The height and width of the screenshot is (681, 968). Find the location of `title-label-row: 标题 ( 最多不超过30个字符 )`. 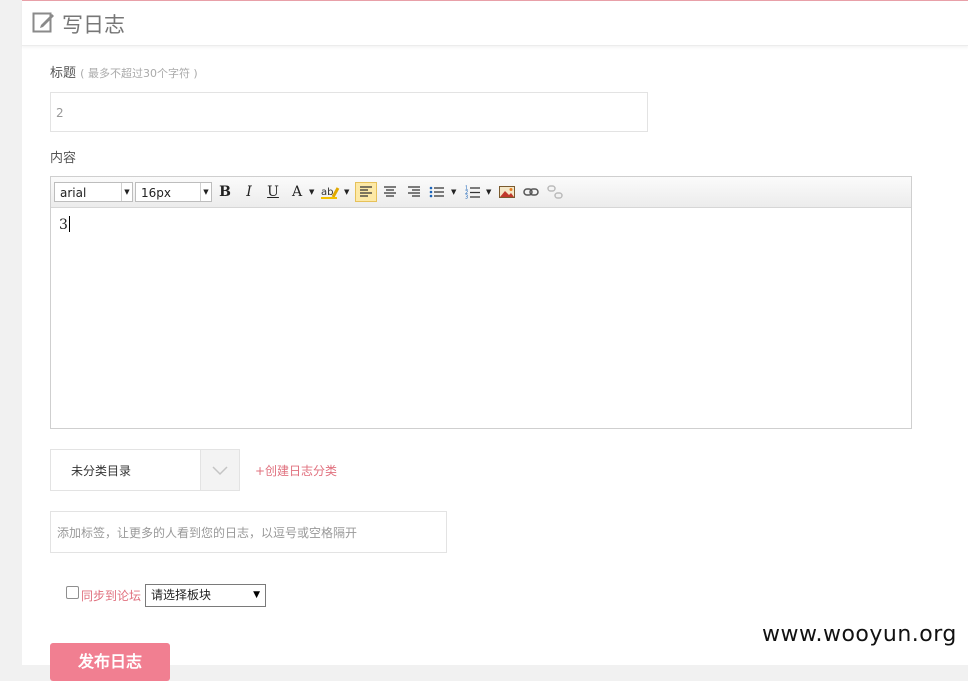

title-label-row: 标题 ( 最多不超过30个字符 ) is located at coordinates (124, 71).